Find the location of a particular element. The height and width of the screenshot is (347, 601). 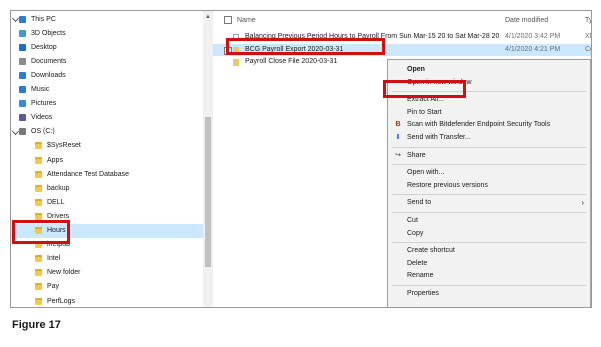

file-name: BCG Payroll Export 2020-03-31 is located at coordinates (294, 49).